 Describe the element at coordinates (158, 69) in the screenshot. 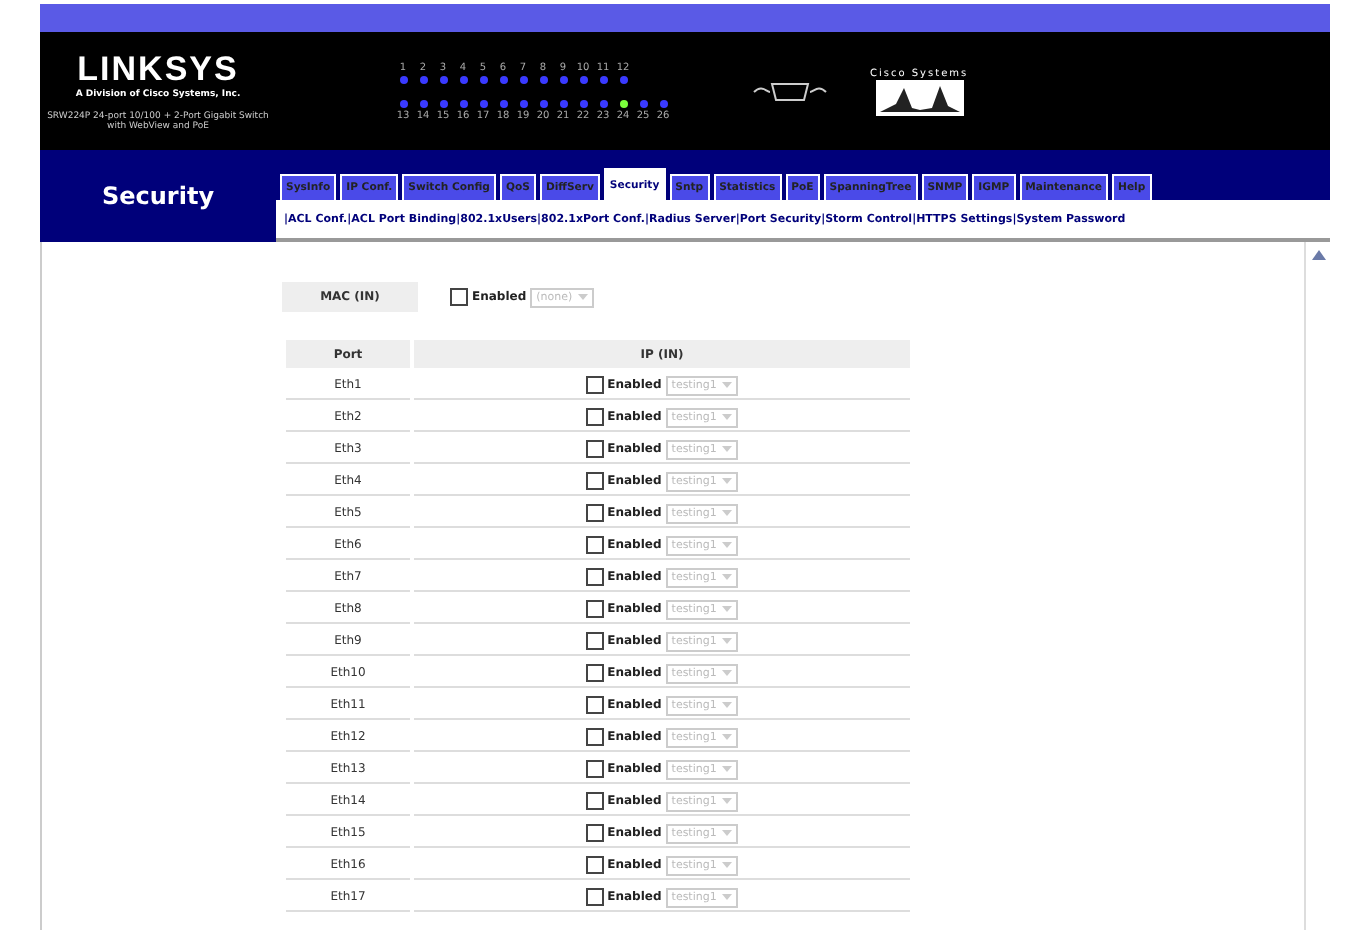

I see `logo: LINKSYS` at that location.